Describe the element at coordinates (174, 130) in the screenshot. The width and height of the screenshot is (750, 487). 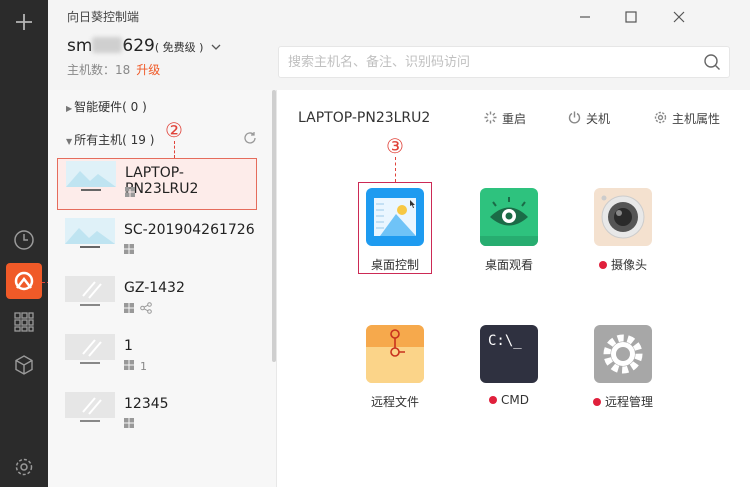
I see `marker-2: ②` at that location.